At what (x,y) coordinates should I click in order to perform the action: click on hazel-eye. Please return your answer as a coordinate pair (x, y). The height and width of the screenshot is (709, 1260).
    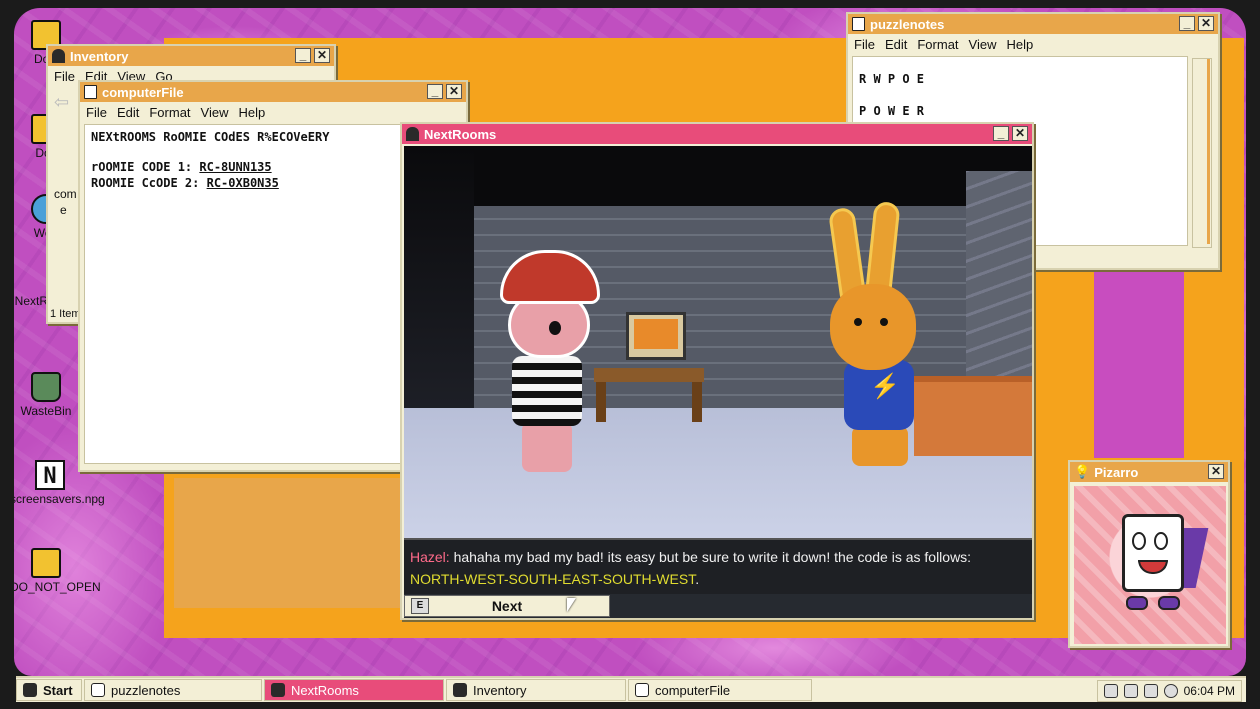
    Looking at the image, I should click on (555, 328).